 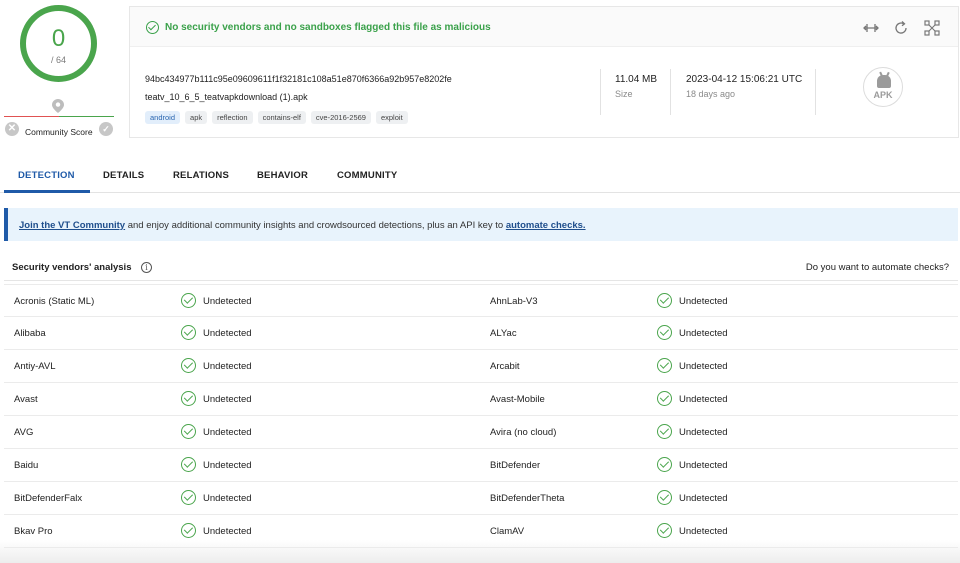 What do you see at coordinates (527, 498) in the screenshot?
I see `vendor-name: BitDefenderTheta` at bounding box center [527, 498].